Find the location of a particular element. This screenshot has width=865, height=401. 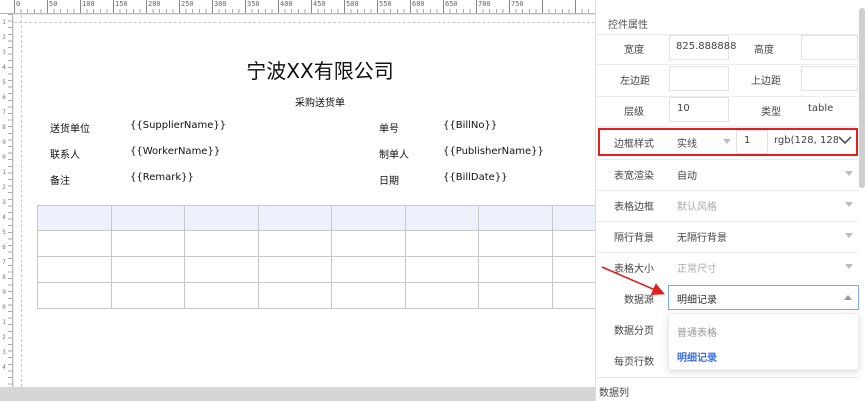

contact-label: 联系人 is located at coordinates (65, 153).